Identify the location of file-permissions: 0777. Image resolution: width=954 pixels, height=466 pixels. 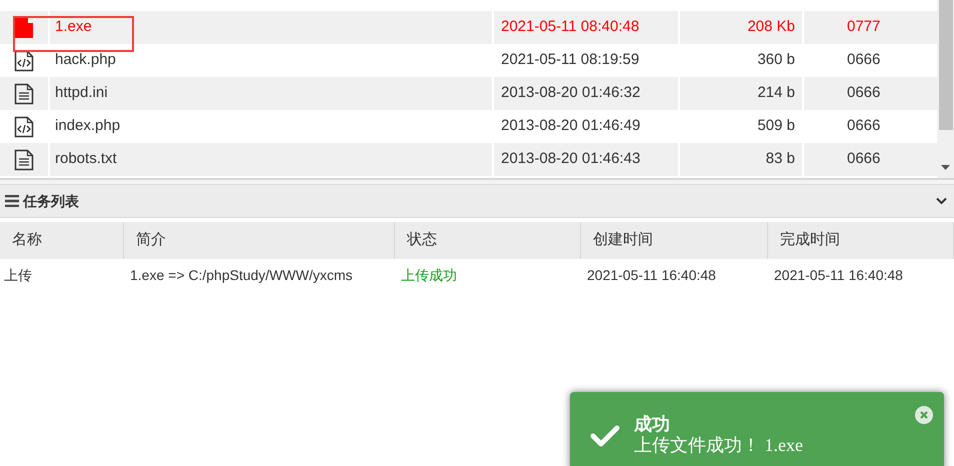
(863, 27).